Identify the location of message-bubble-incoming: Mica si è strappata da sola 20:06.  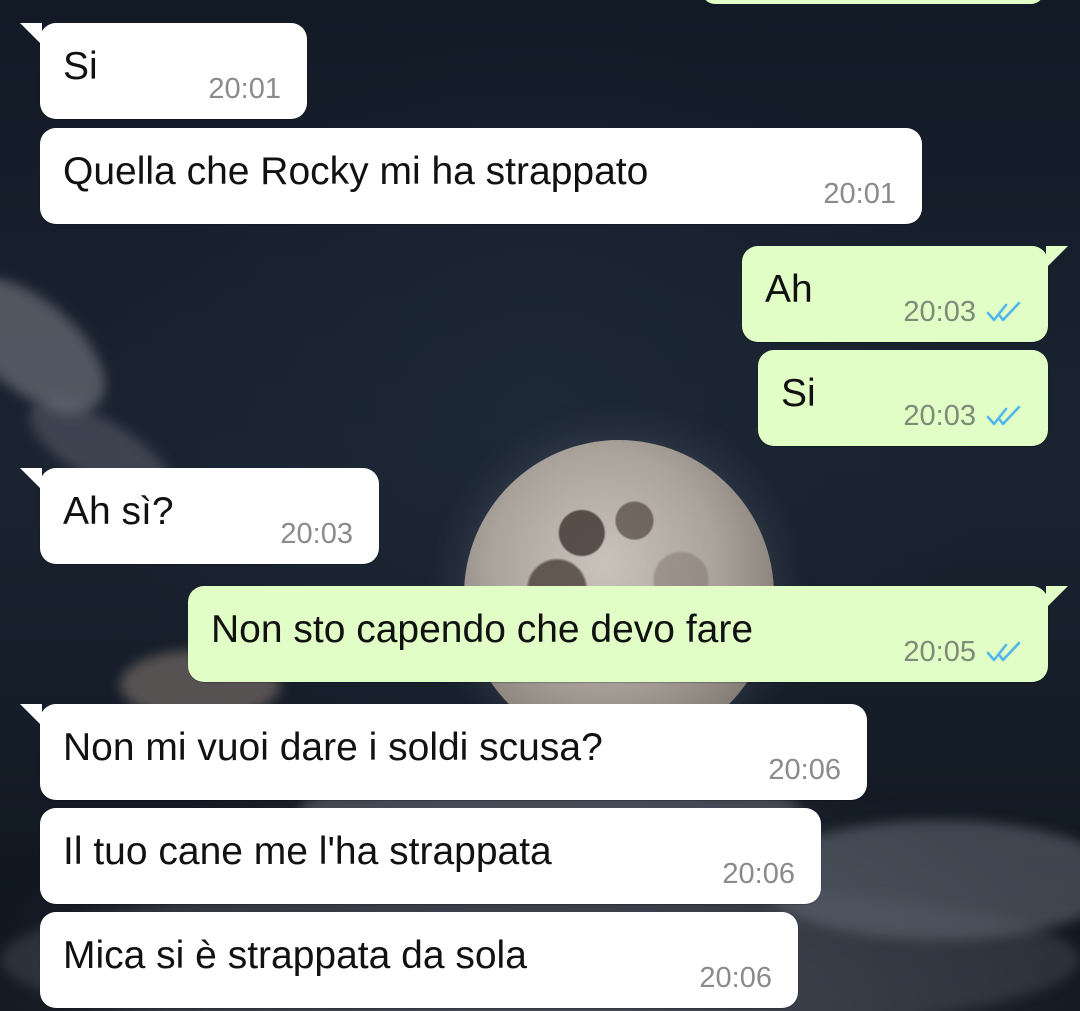
(419, 960).